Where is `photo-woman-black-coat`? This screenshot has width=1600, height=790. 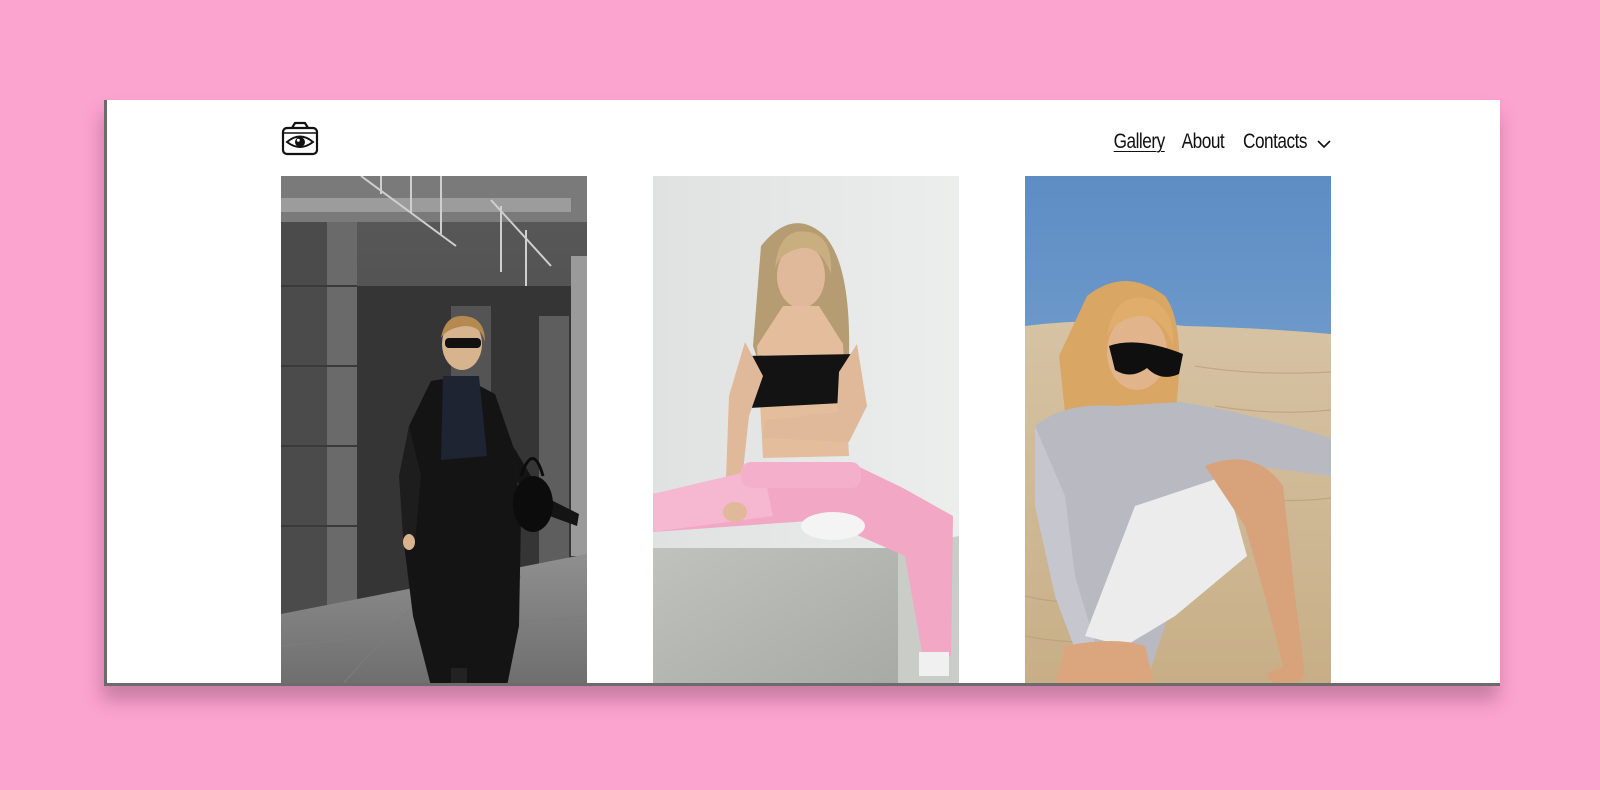 photo-woman-black-coat is located at coordinates (434, 429).